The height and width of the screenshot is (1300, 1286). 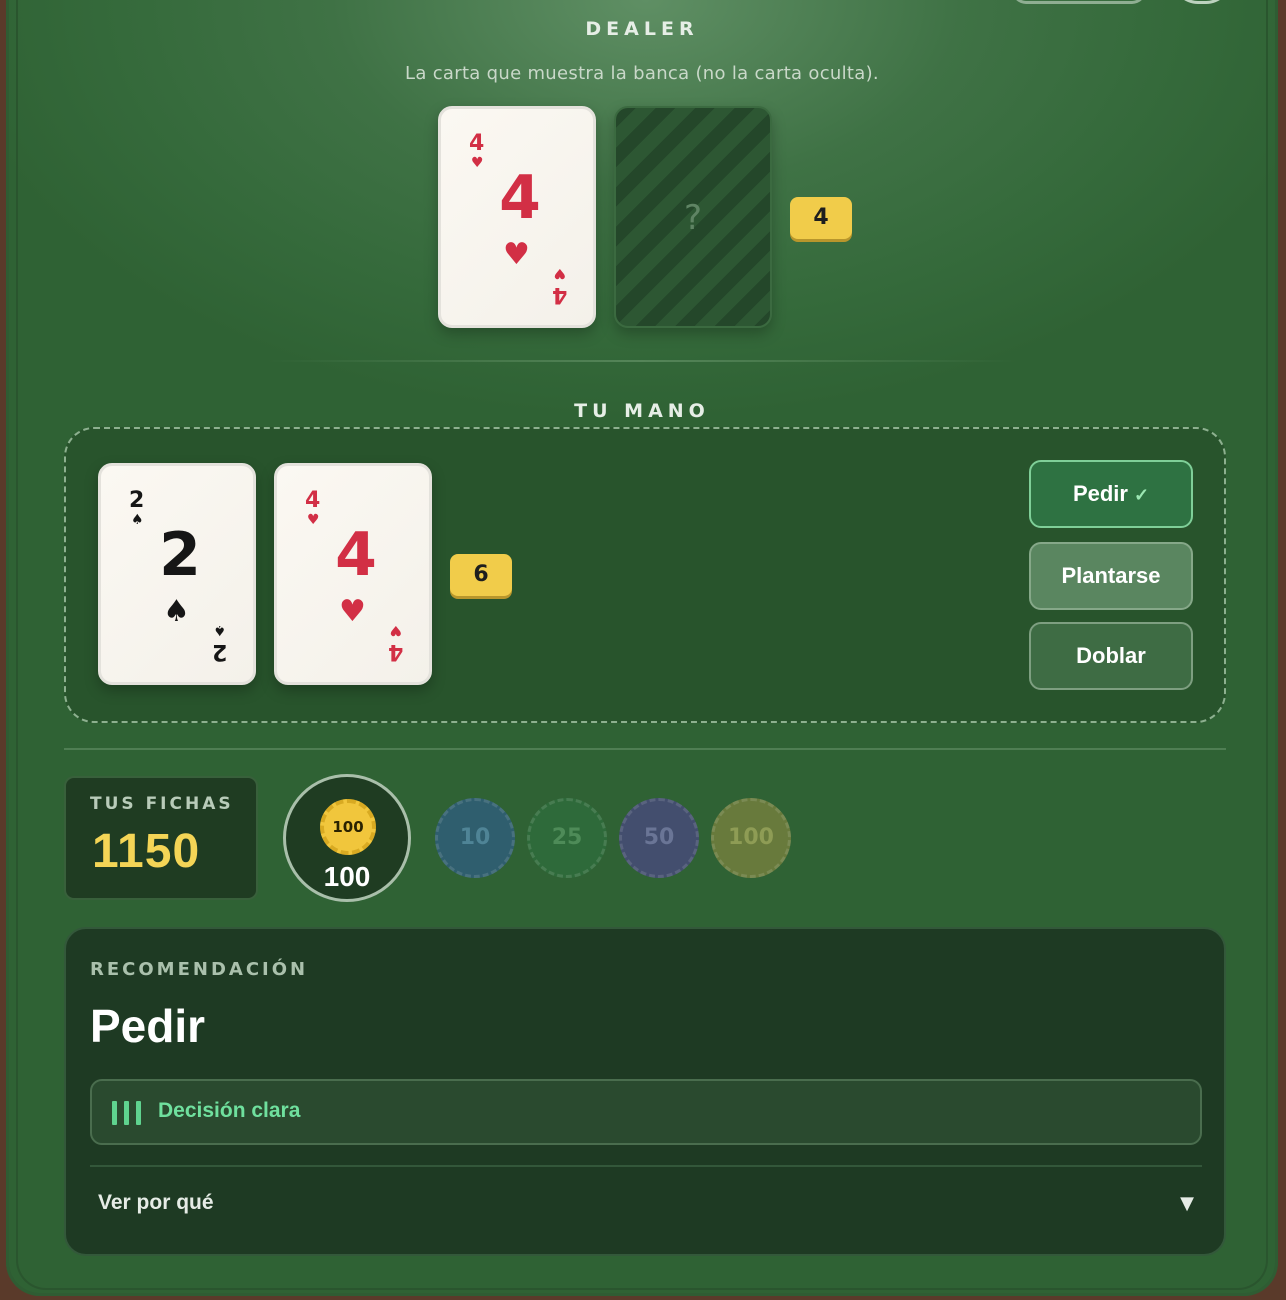 I want to click on chip-balance-value: 1150, so click(x=146, y=851).